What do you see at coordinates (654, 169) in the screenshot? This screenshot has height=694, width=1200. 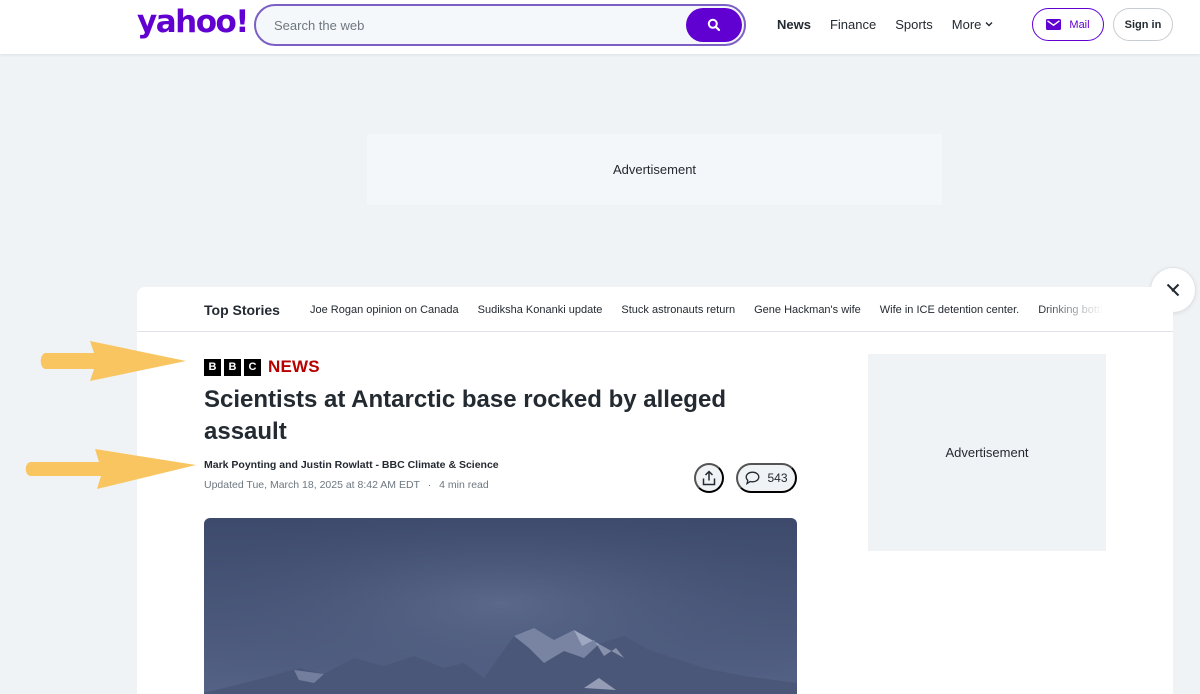 I see `advertisement-banner: Advertisement` at bounding box center [654, 169].